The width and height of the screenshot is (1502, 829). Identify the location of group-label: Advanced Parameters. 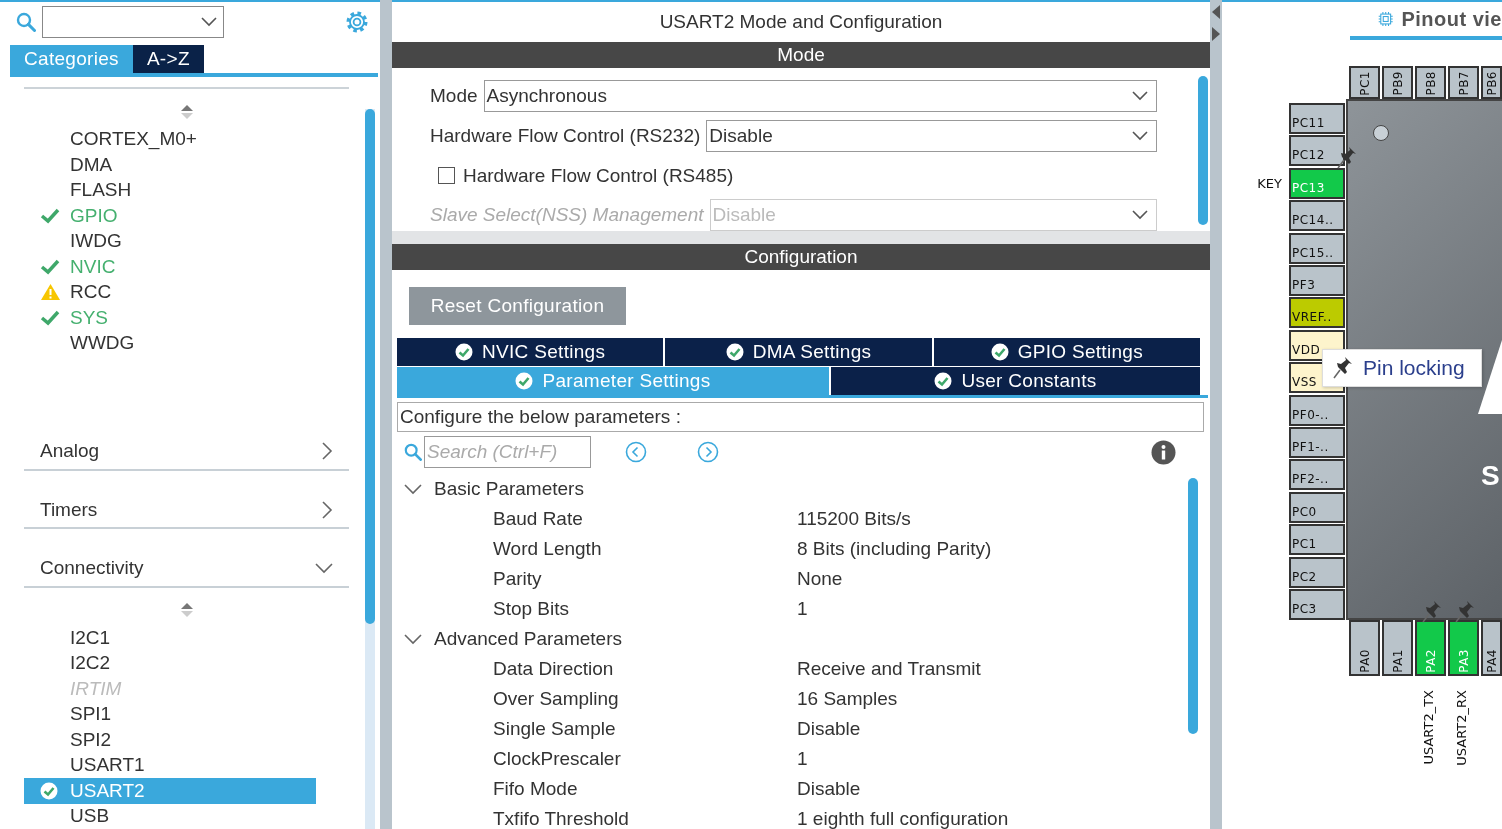
(528, 639).